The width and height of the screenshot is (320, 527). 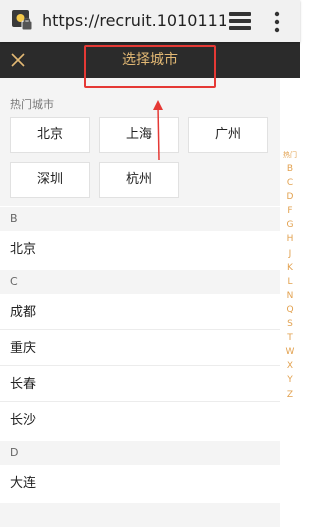 What do you see at coordinates (50, 135) in the screenshot?
I see `hot-city-beijing: 北京` at bounding box center [50, 135].